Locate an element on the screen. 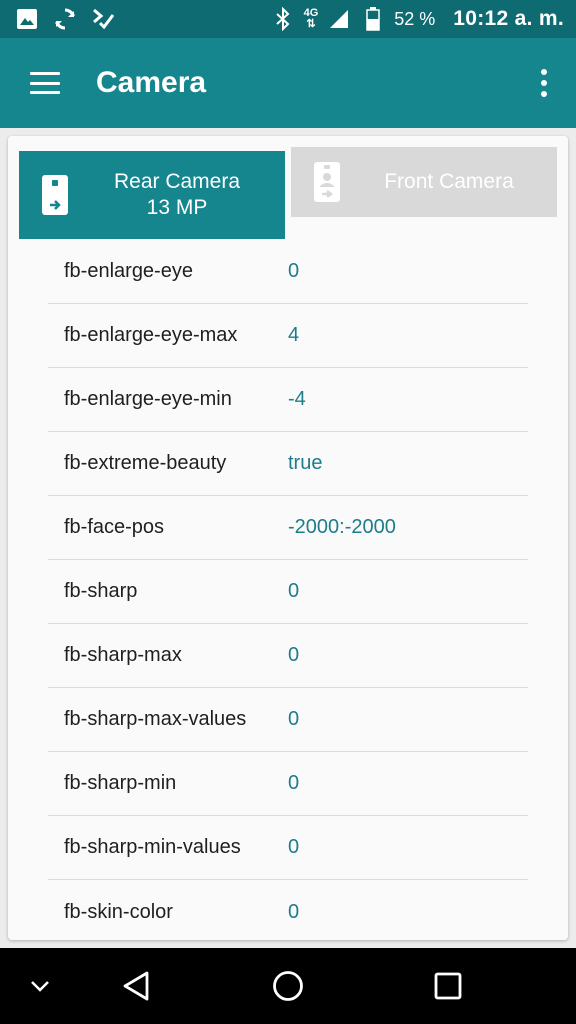 The image size is (576, 1024). hamburger-icon is located at coordinates (45, 83).